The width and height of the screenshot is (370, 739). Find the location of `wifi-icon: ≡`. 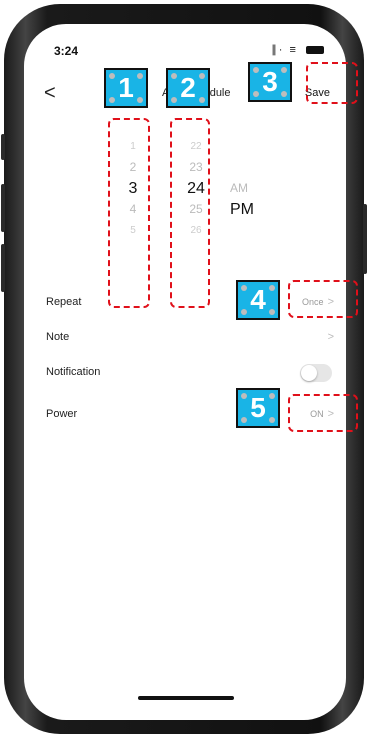

wifi-icon: ≡ is located at coordinates (293, 50).